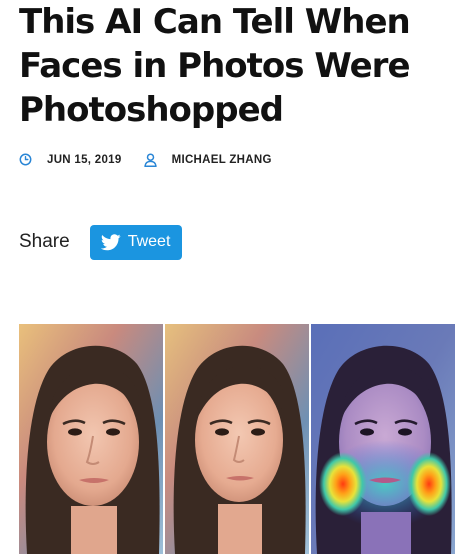 The image size is (474, 554). What do you see at coordinates (149, 241) in the screenshot?
I see `tweet-label: Tweet` at bounding box center [149, 241].